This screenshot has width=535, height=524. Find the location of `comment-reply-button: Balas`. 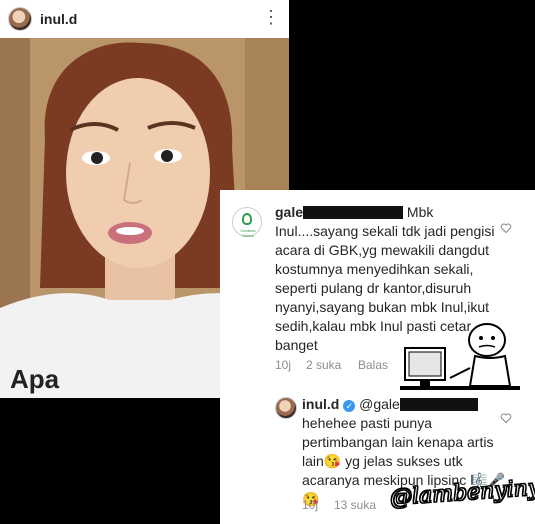

comment-reply-button: Balas is located at coordinates (373, 365).